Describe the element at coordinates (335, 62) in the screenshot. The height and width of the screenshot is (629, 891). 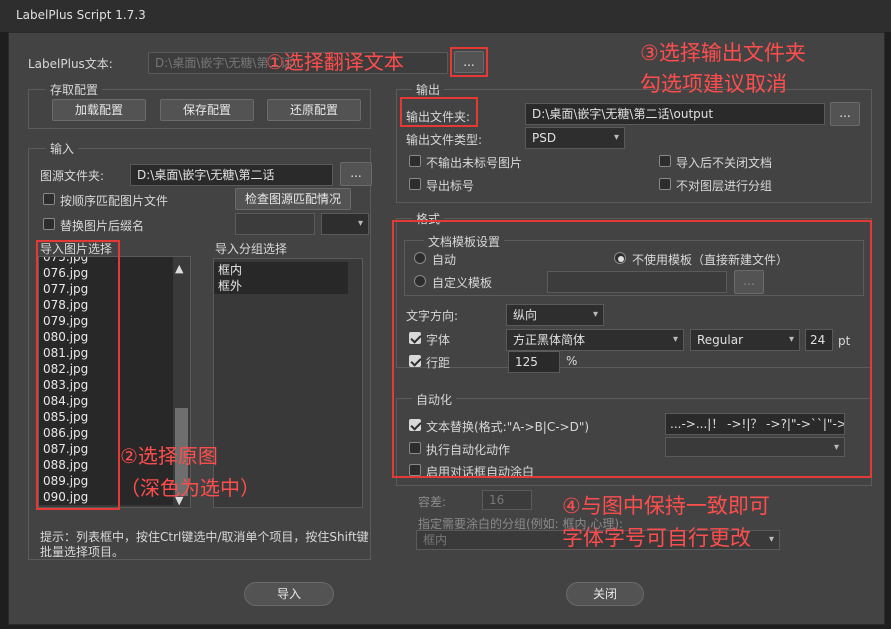
I see `annotation-select-text: ①选择翻译文本` at that location.